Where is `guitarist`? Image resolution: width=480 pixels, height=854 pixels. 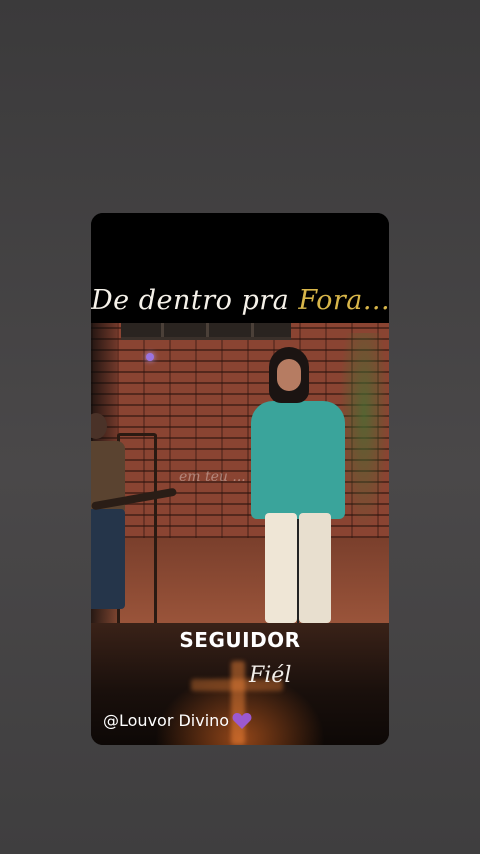 guitarist is located at coordinates (134, 518).